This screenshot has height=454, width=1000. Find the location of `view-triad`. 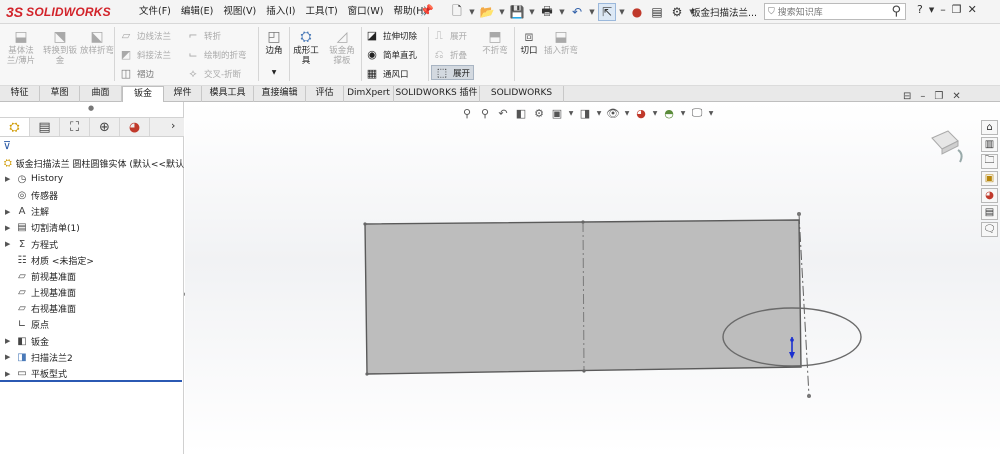

view-triad is located at coordinates (947, 146).